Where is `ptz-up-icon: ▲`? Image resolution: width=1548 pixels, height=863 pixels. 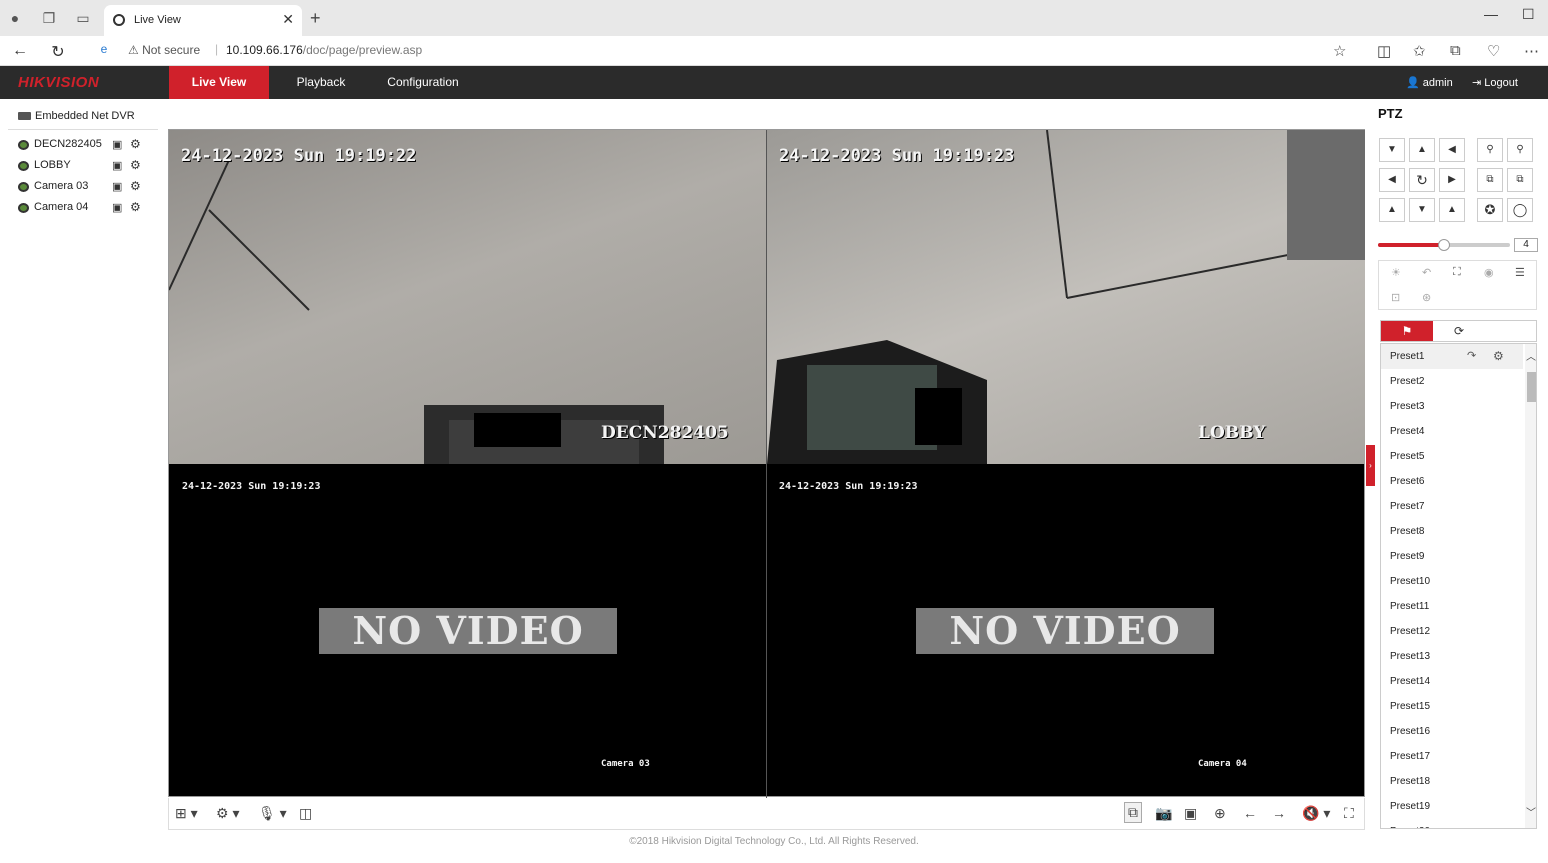
ptz-up-icon: ▲ is located at coordinates (1422, 150).